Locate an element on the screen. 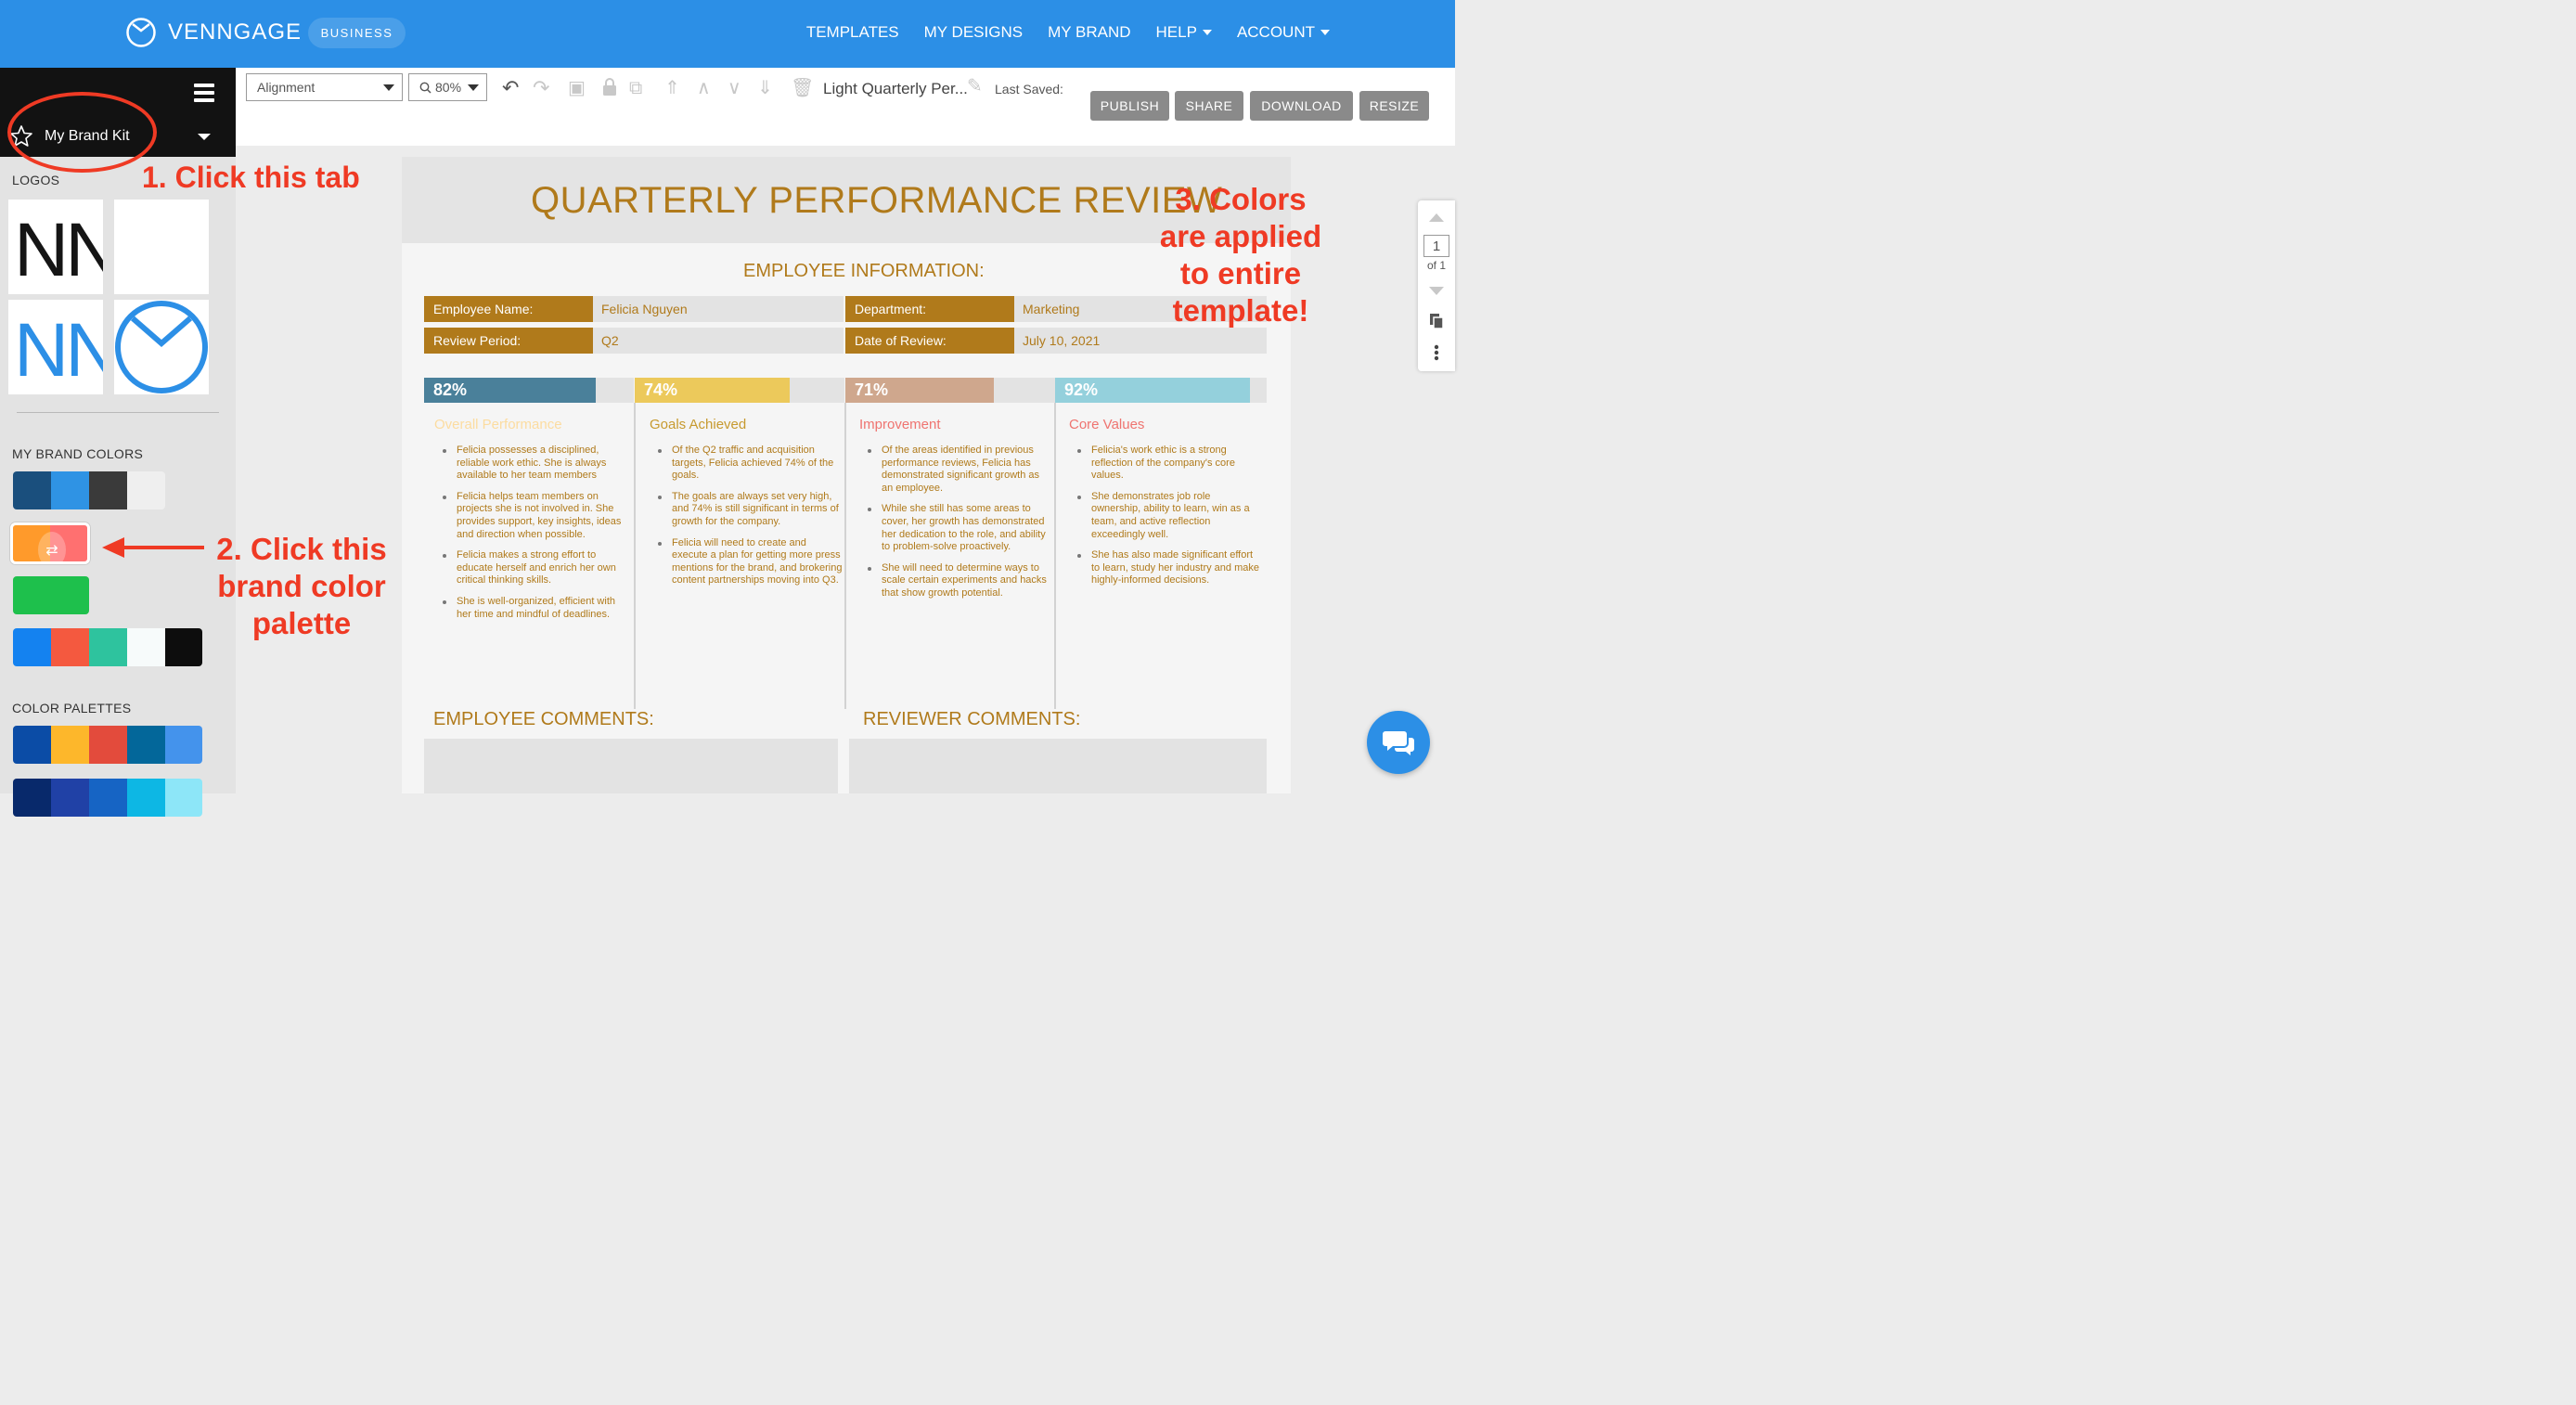  progress-track: 74% is located at coordinates (739, 390).